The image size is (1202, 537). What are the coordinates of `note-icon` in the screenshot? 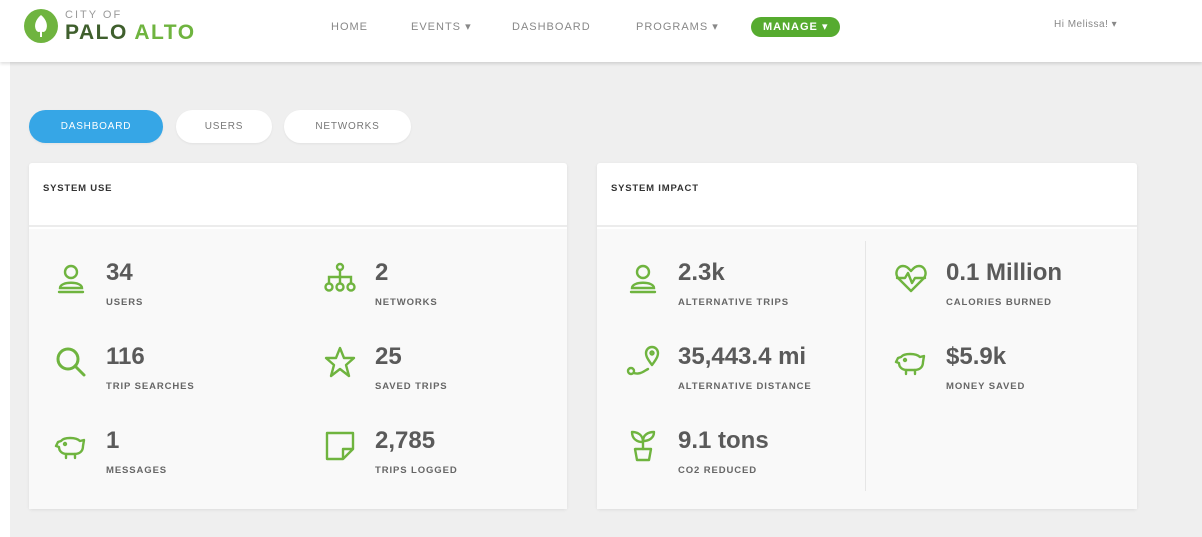 It's located at (340, 446).